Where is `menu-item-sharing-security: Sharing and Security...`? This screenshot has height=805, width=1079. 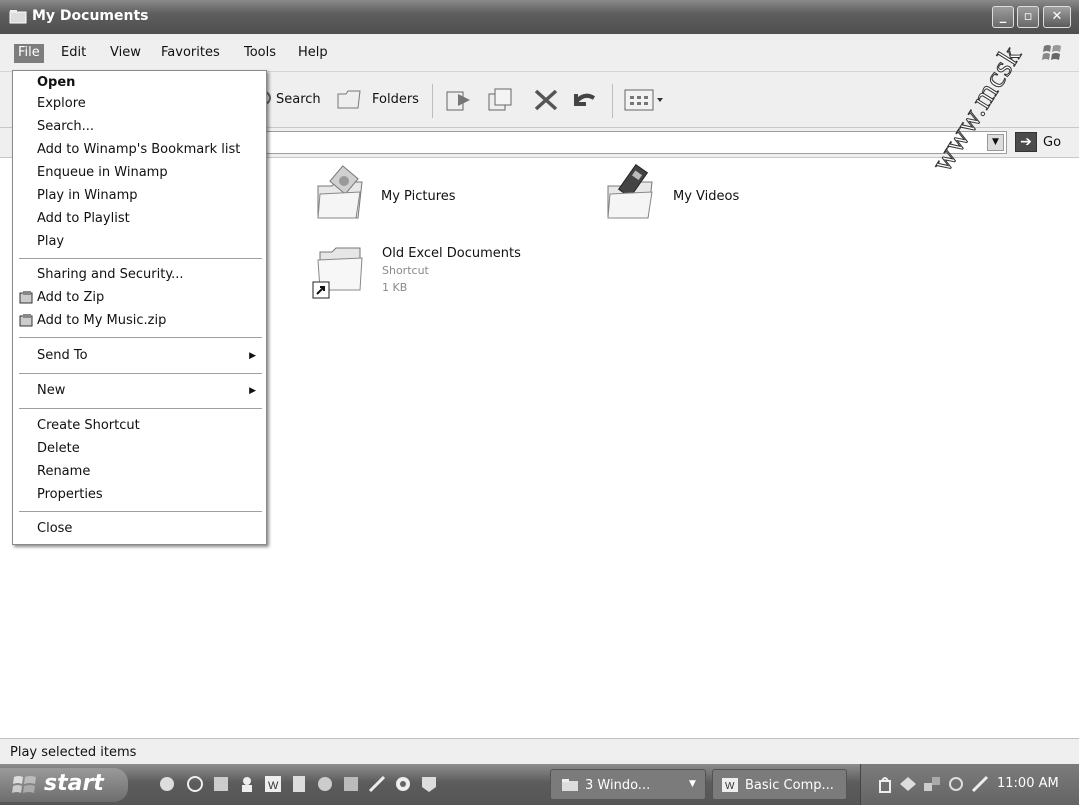 menu-item-sharing-security: Sharing and Security... is located at coordinates (110, 274).